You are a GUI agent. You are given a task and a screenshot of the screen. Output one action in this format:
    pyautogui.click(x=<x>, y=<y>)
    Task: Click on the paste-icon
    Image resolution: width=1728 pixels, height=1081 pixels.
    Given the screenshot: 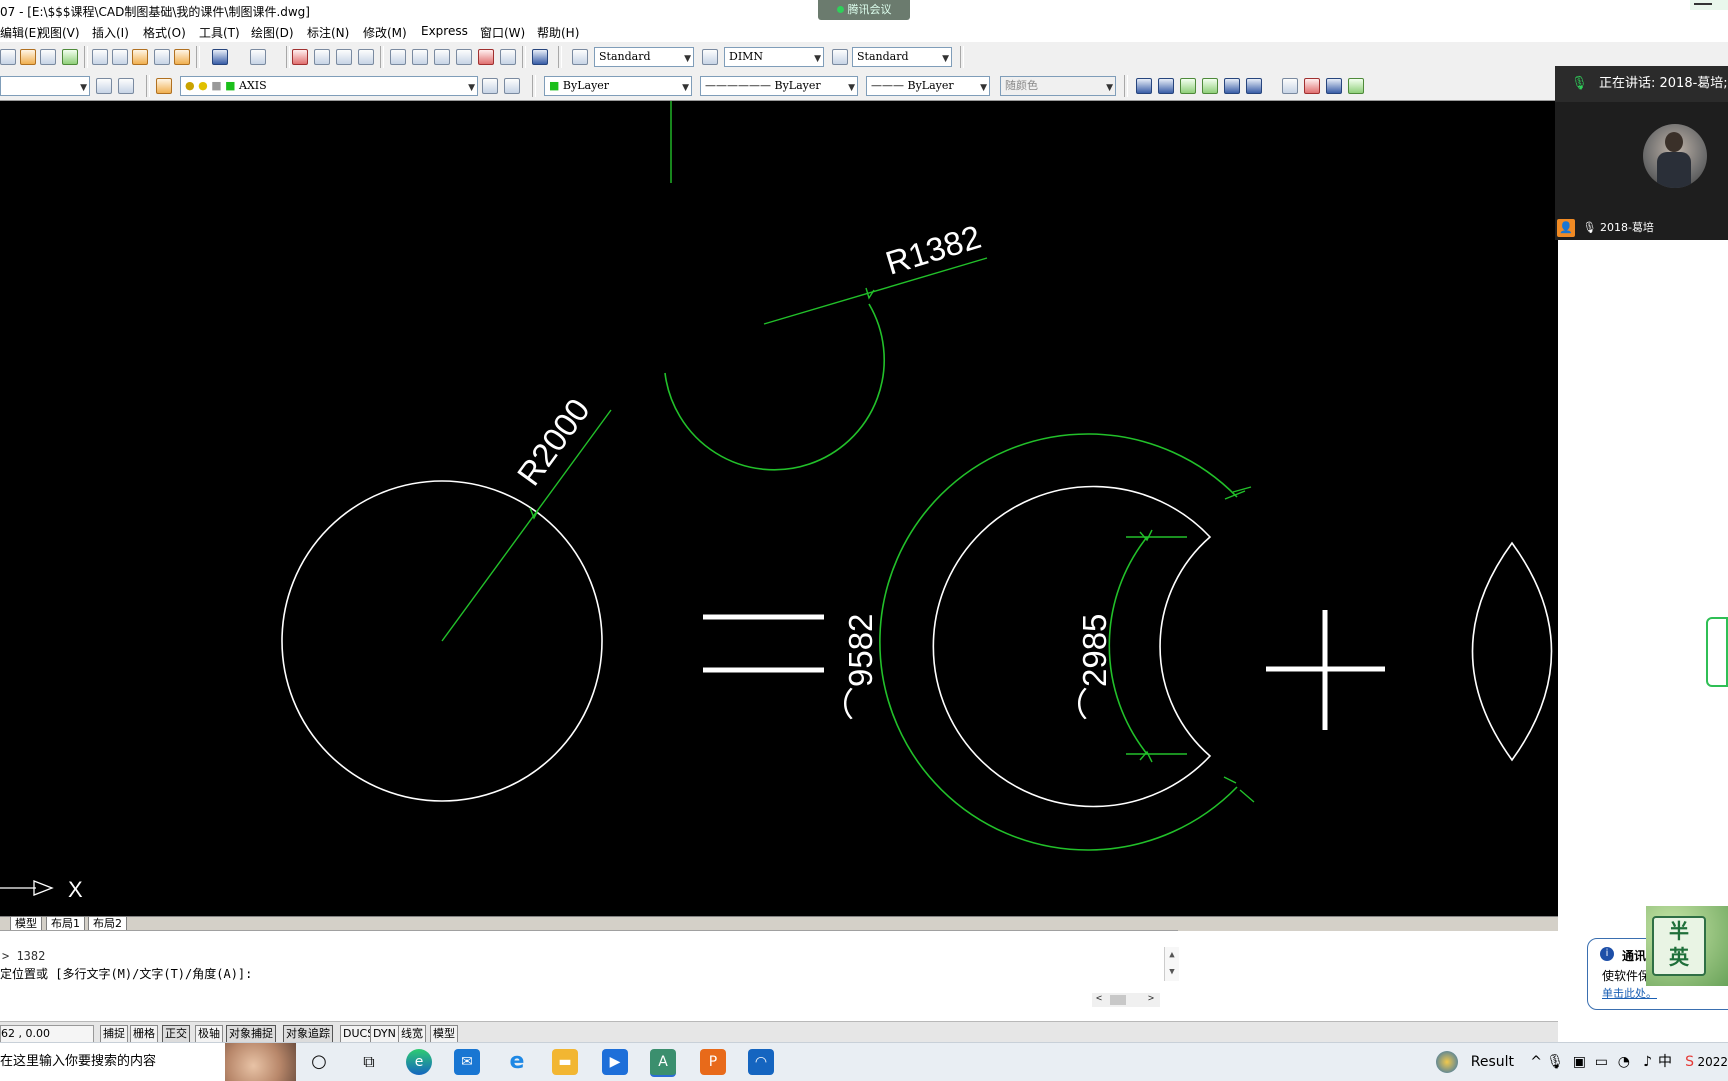 What is the action you would take?
    pyautogui.click(x=140, y=57)
    